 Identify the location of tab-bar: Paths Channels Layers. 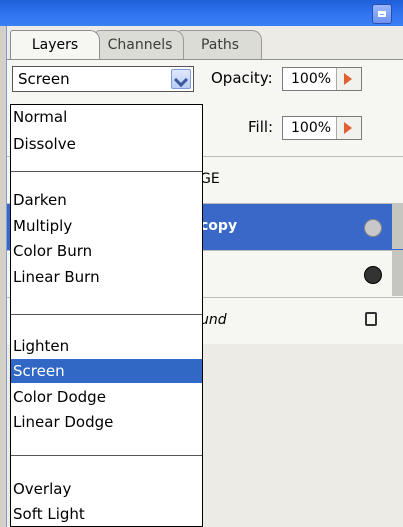
(204, 45).